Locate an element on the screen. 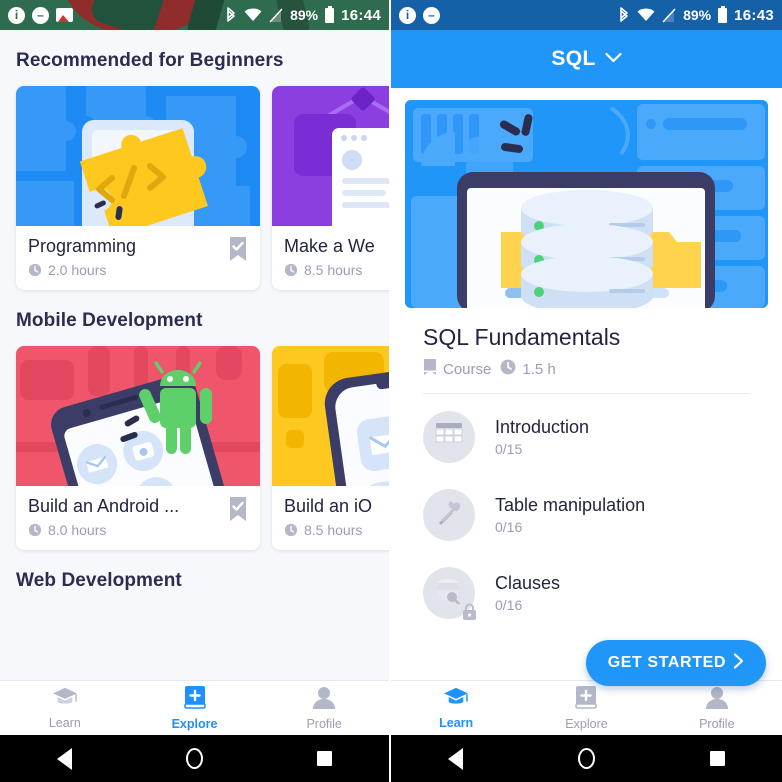 The height and width of the screenshot is (782, 782). image-icon is located at coordinates (64, 15).